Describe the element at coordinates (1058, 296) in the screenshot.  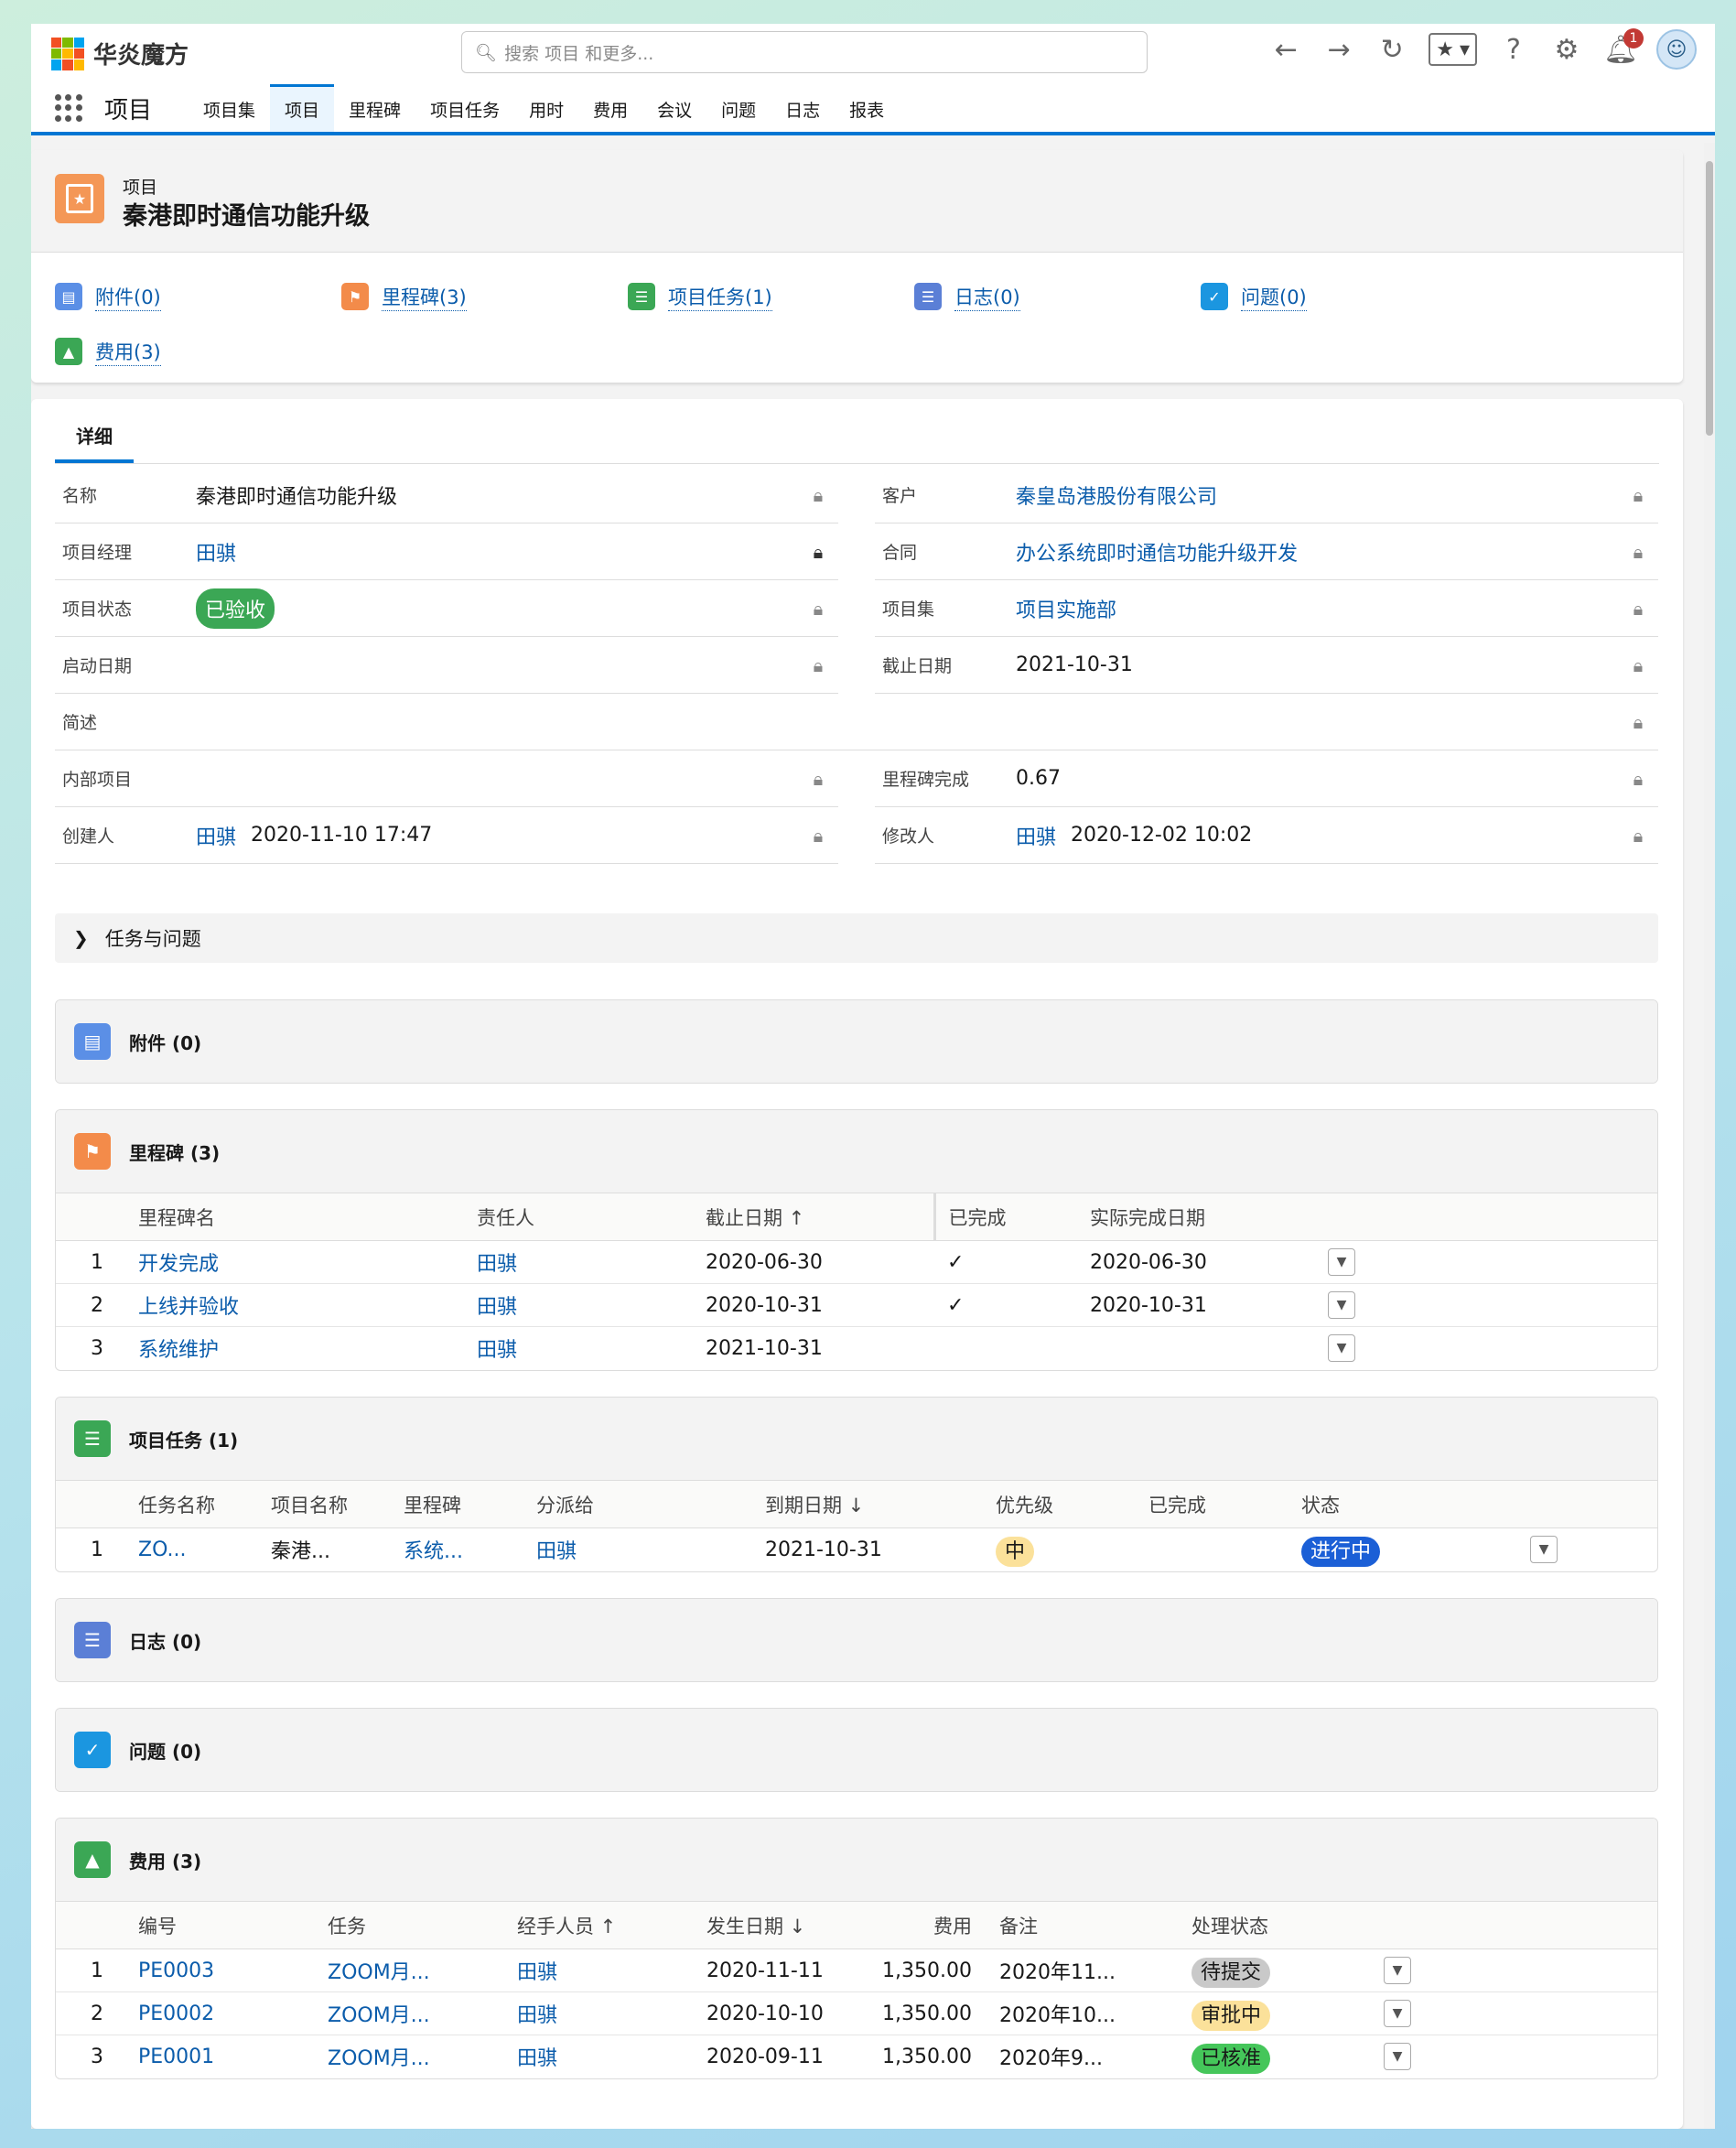
I see `quick-link-logs: ☰ 日志(0)` at that location.